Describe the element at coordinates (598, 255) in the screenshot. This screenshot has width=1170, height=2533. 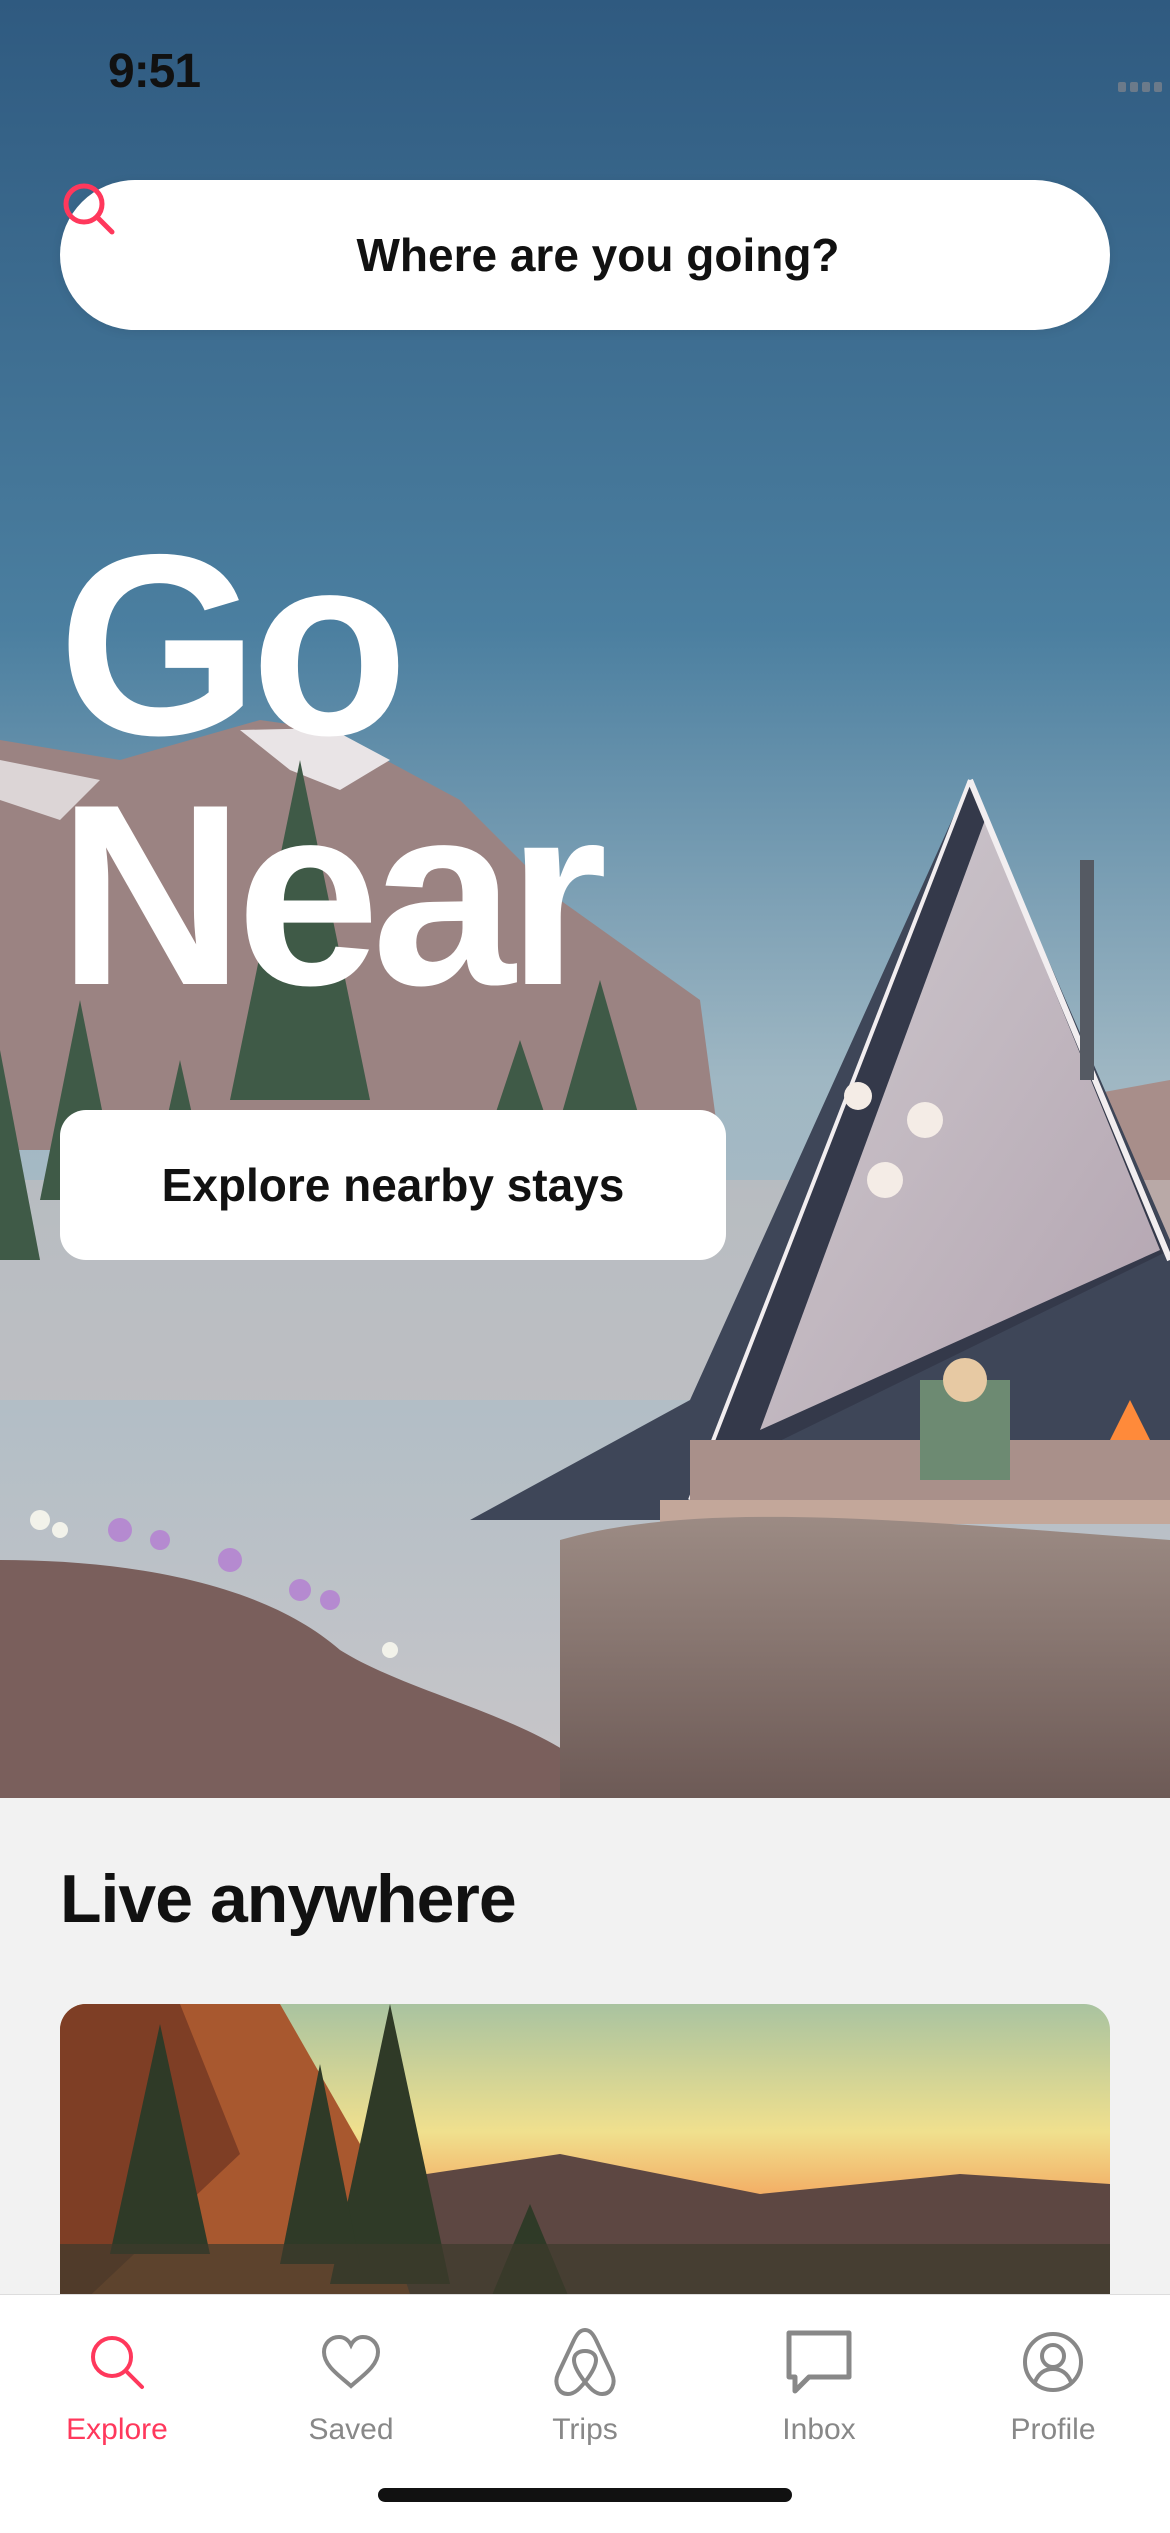
I see `search-label: Where are you going?` at that location.